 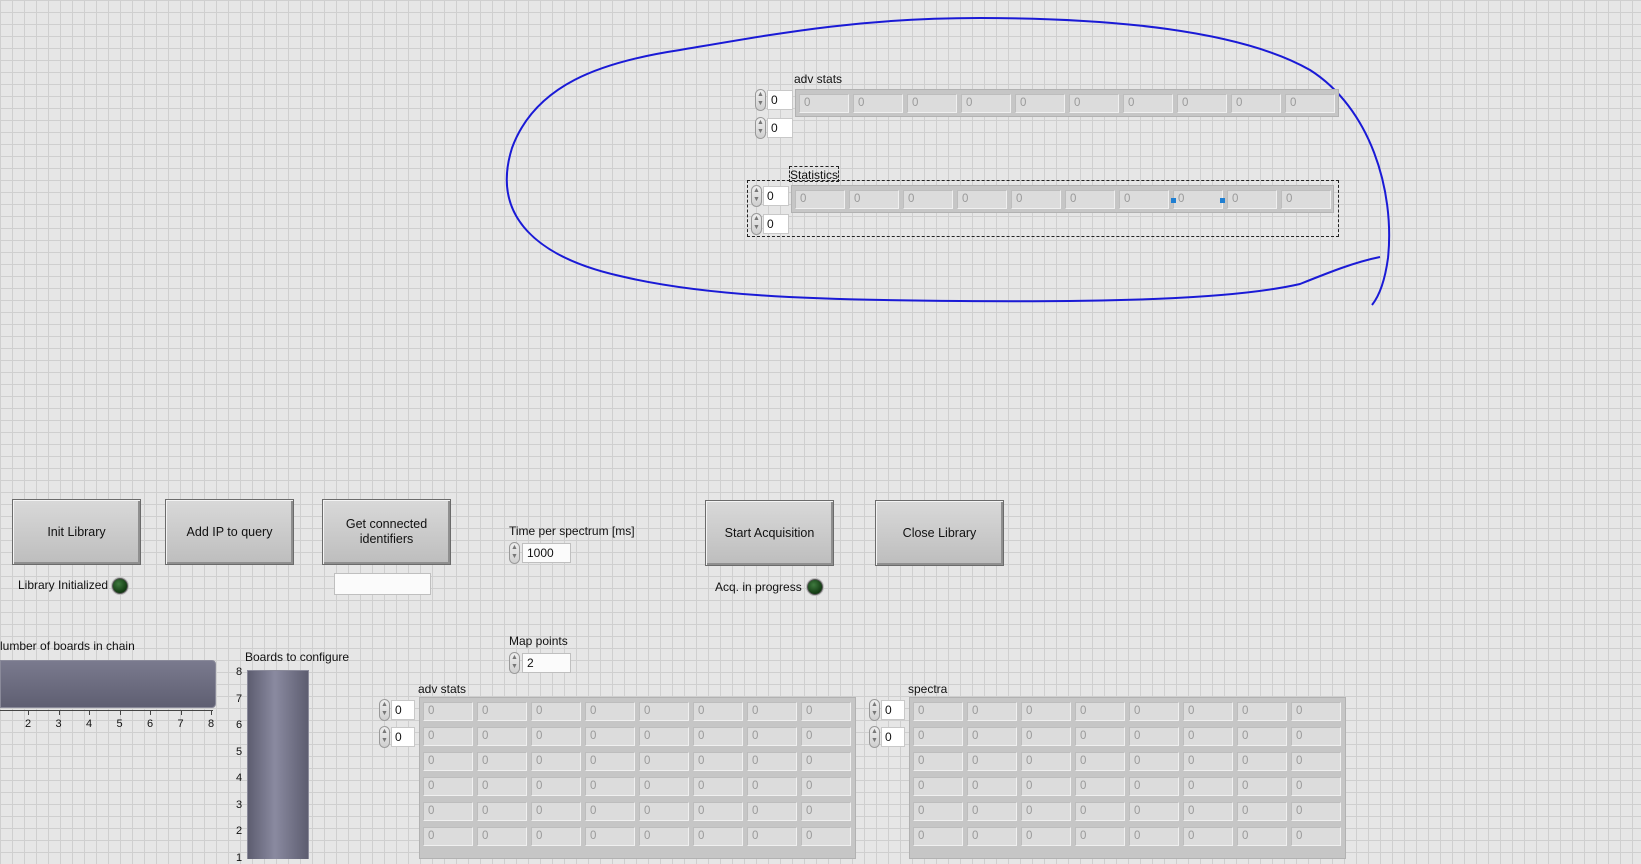 What do you see at coordinates (514, 553) in the screenshot?
I see `time-per-spectrum-spinner: ▲ ▼` at bounding box center [514, 553].